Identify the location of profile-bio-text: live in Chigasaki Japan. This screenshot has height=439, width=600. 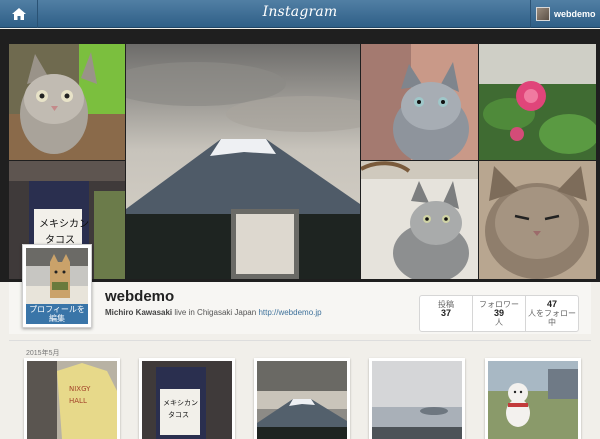
(215, 312).